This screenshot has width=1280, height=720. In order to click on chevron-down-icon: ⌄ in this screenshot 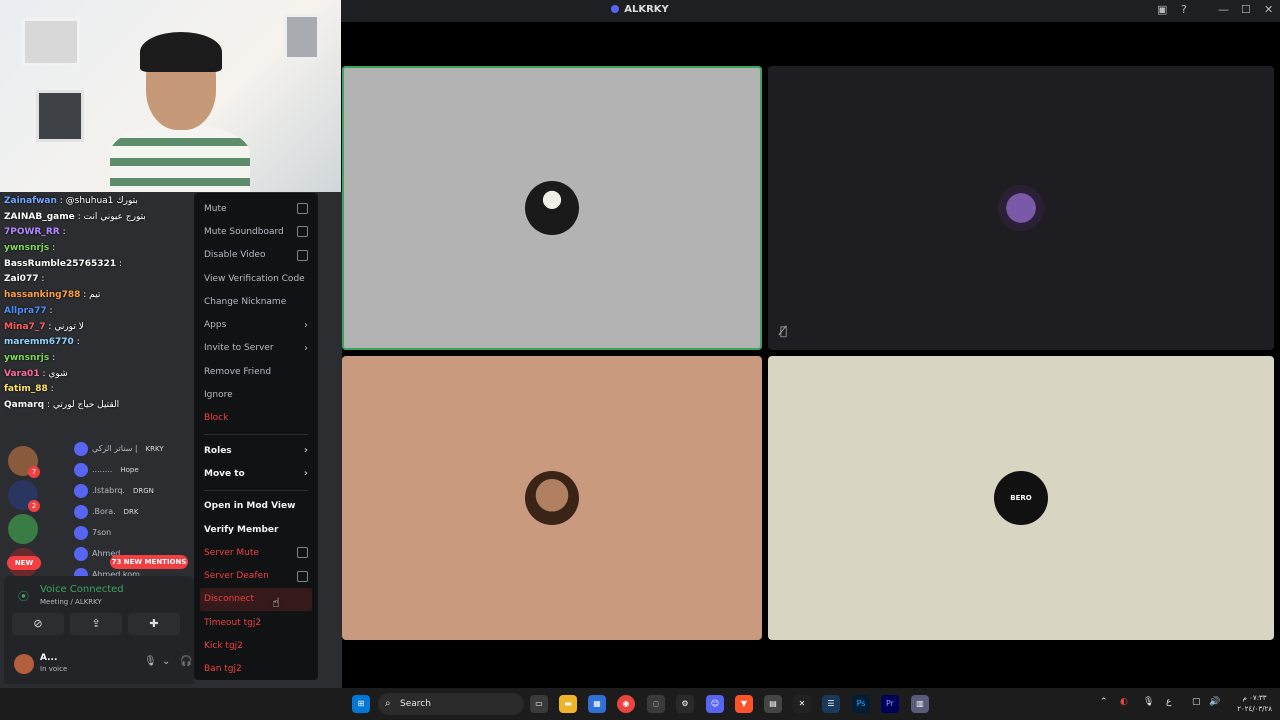, I will do `click(166, 661)`.